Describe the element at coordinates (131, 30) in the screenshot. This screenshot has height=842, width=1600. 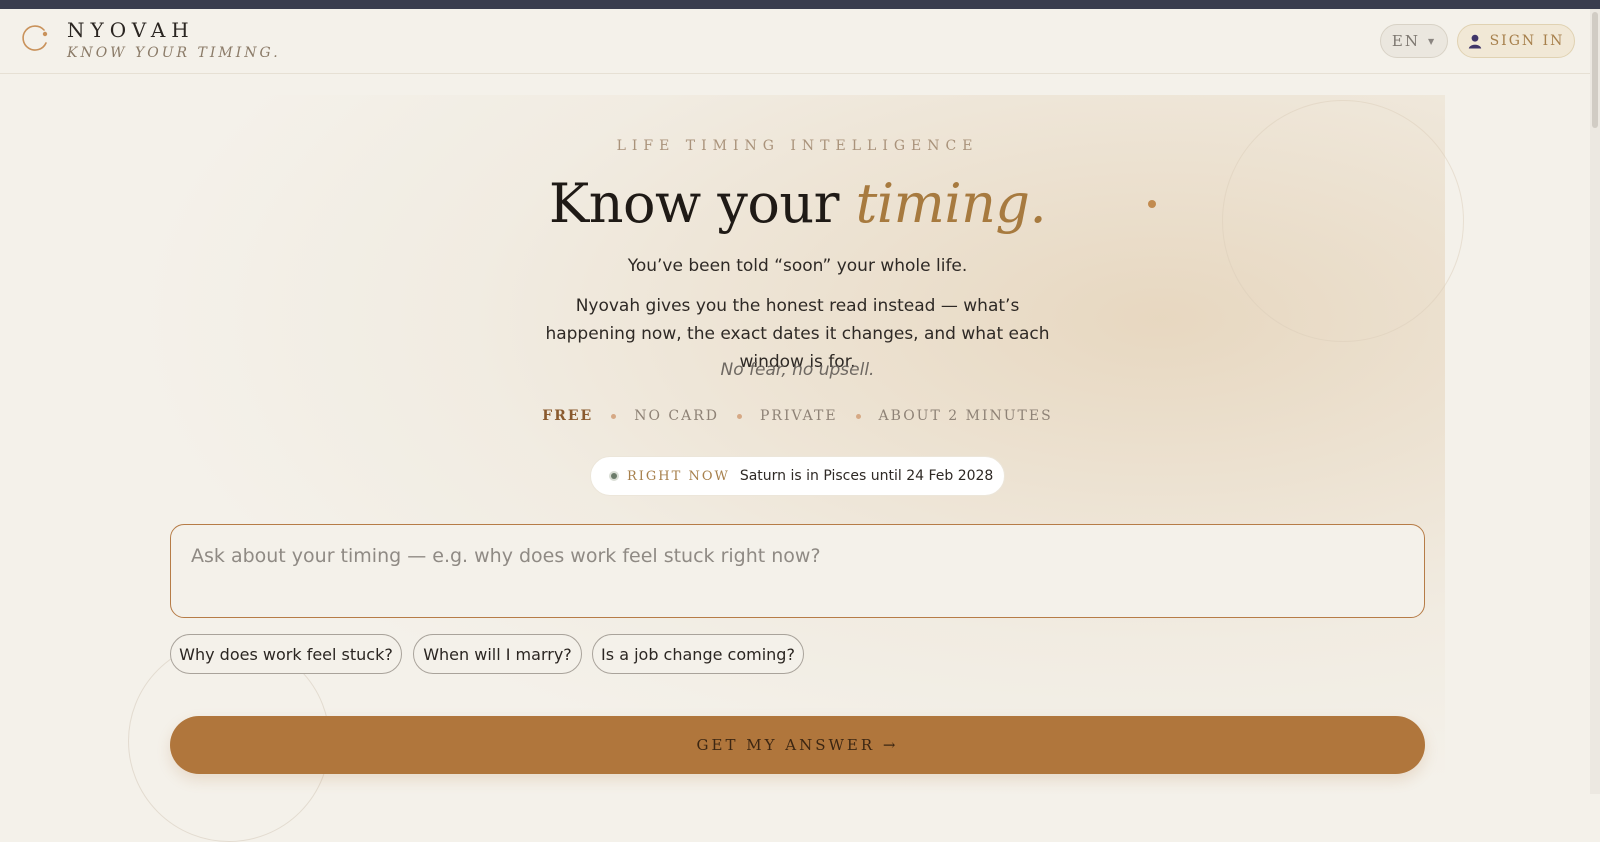
I see `brand-name: NYOVAH` at that location.